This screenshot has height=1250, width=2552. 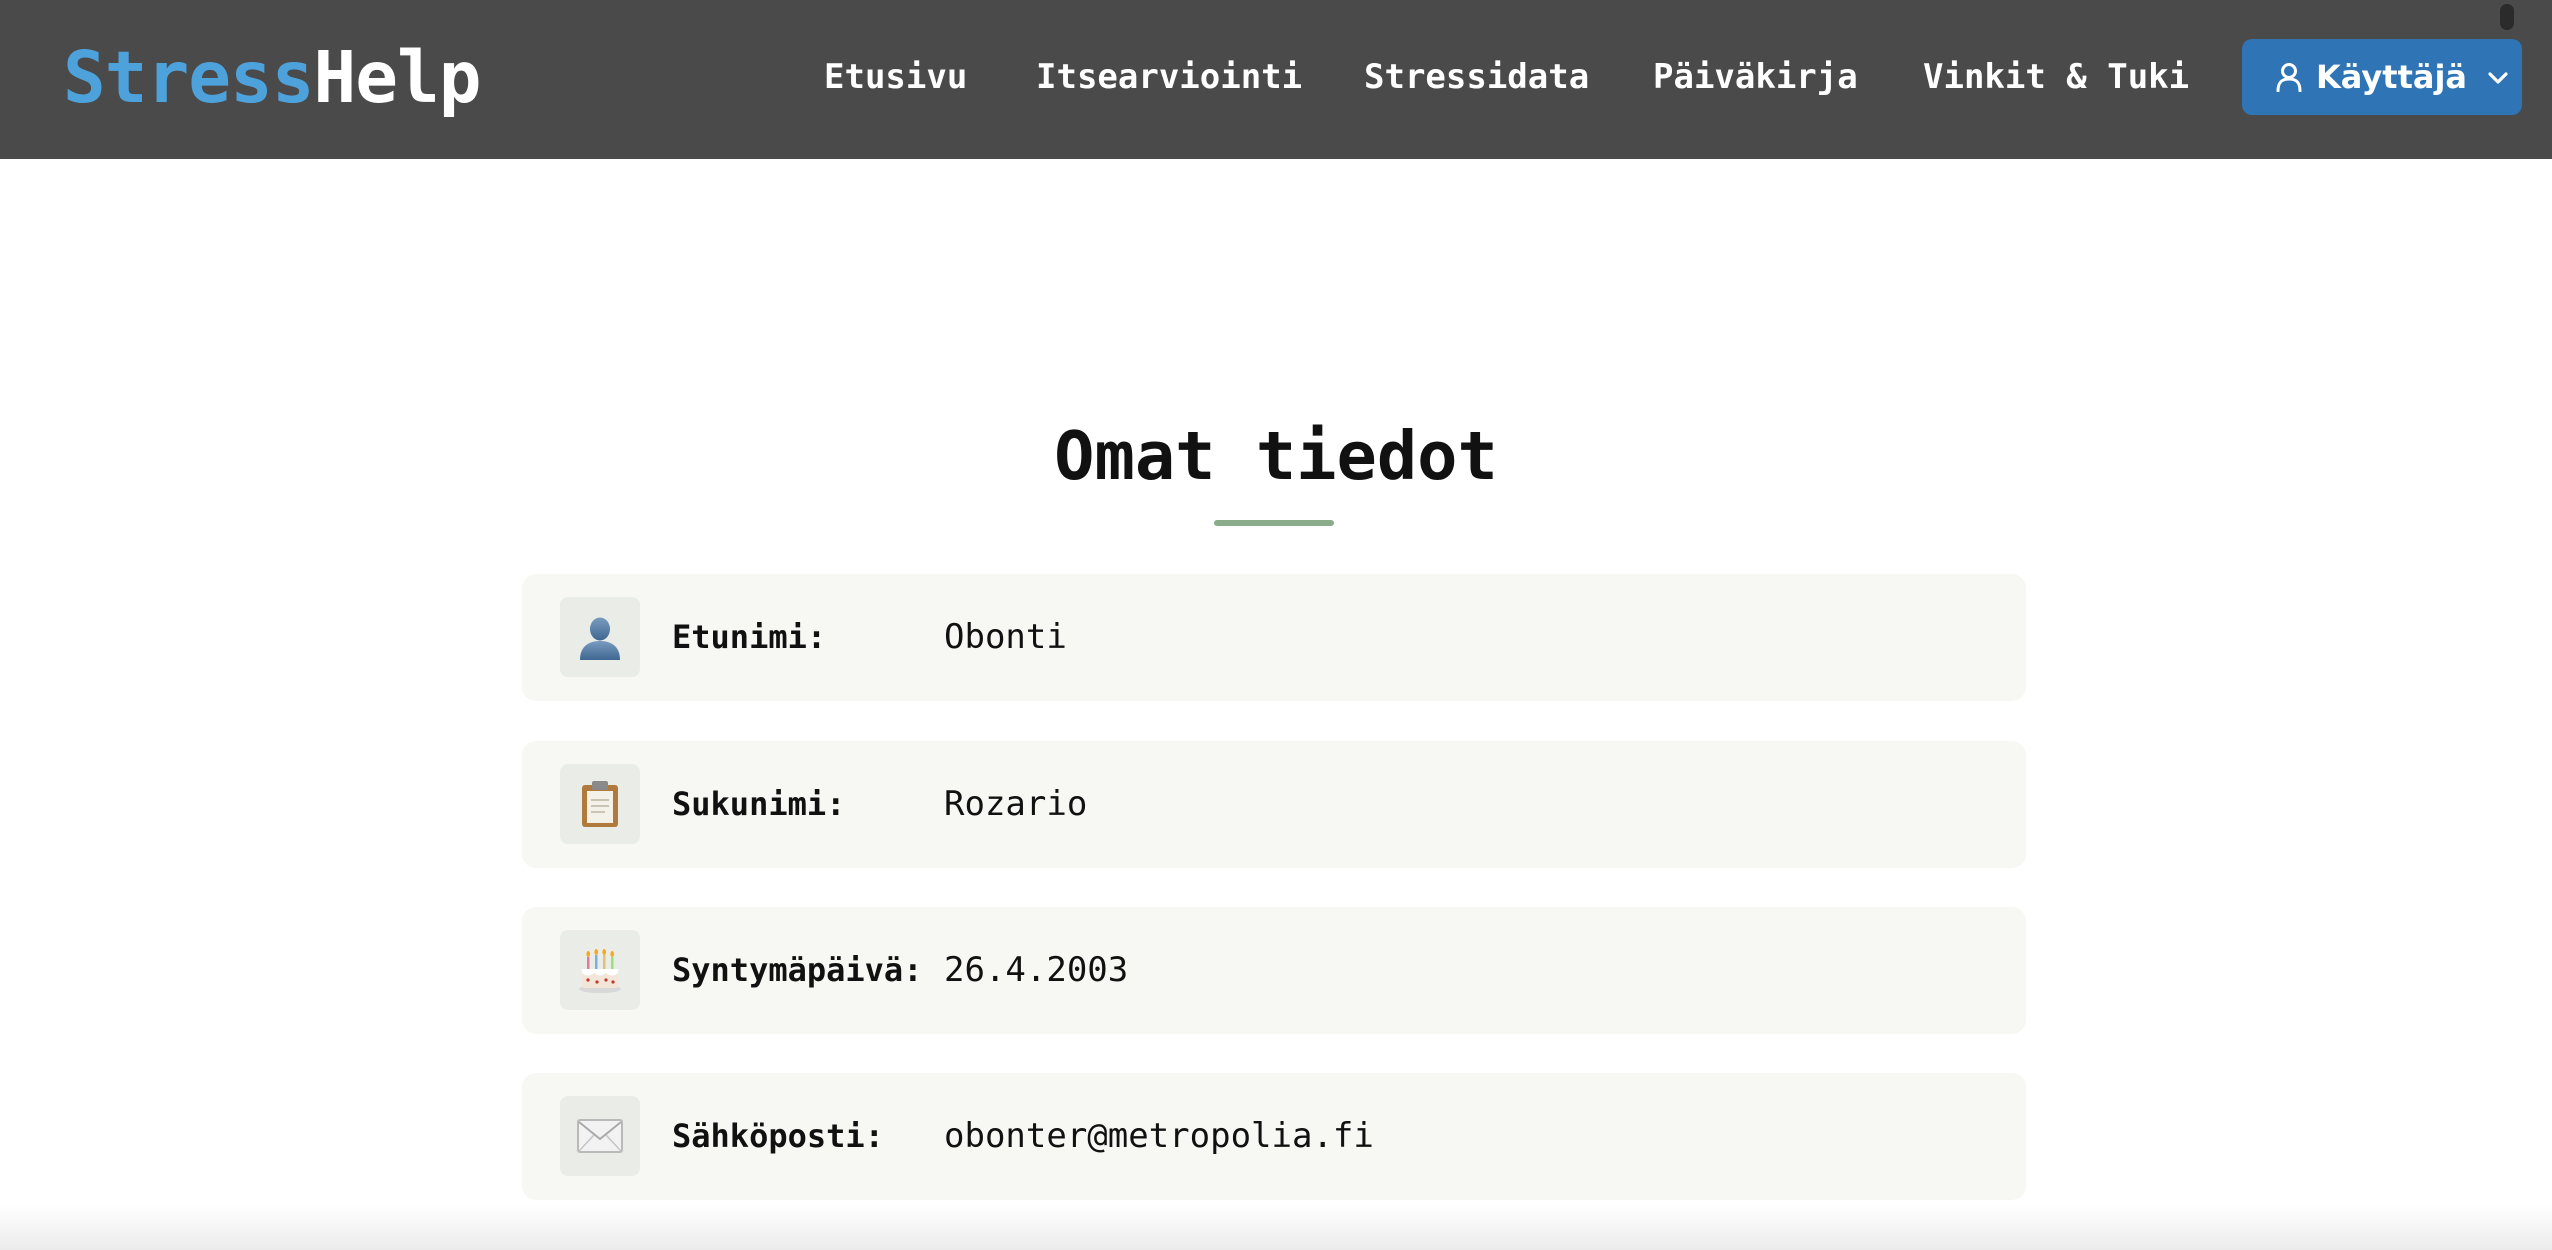 What do you see at coordinates (600, 970) in the screenshot?
I see `birthday-cake-icon` at bounding box center [600, 970].